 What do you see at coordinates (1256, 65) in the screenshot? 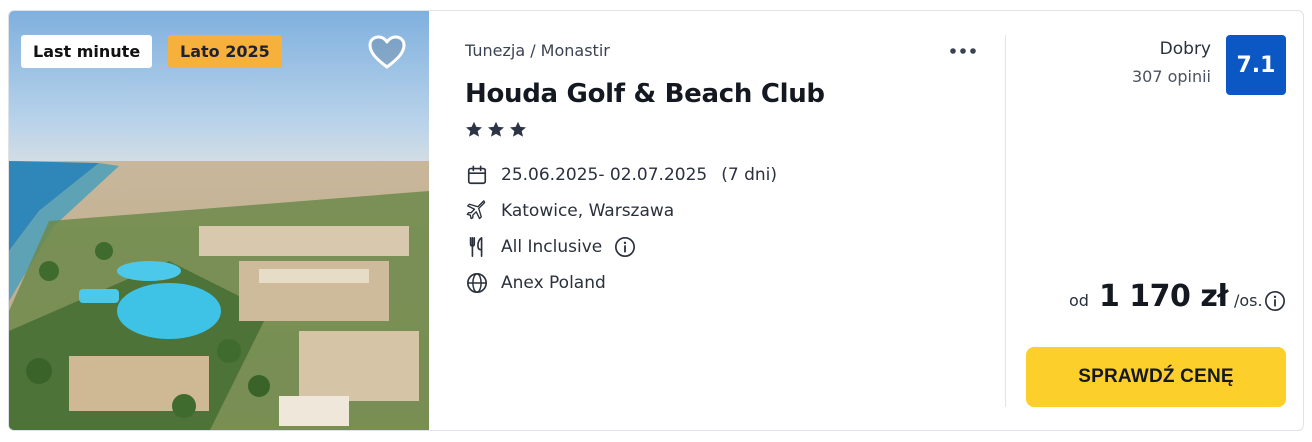
I see `rating-score-badge: 7.1` at bounding box center [1256, 65].